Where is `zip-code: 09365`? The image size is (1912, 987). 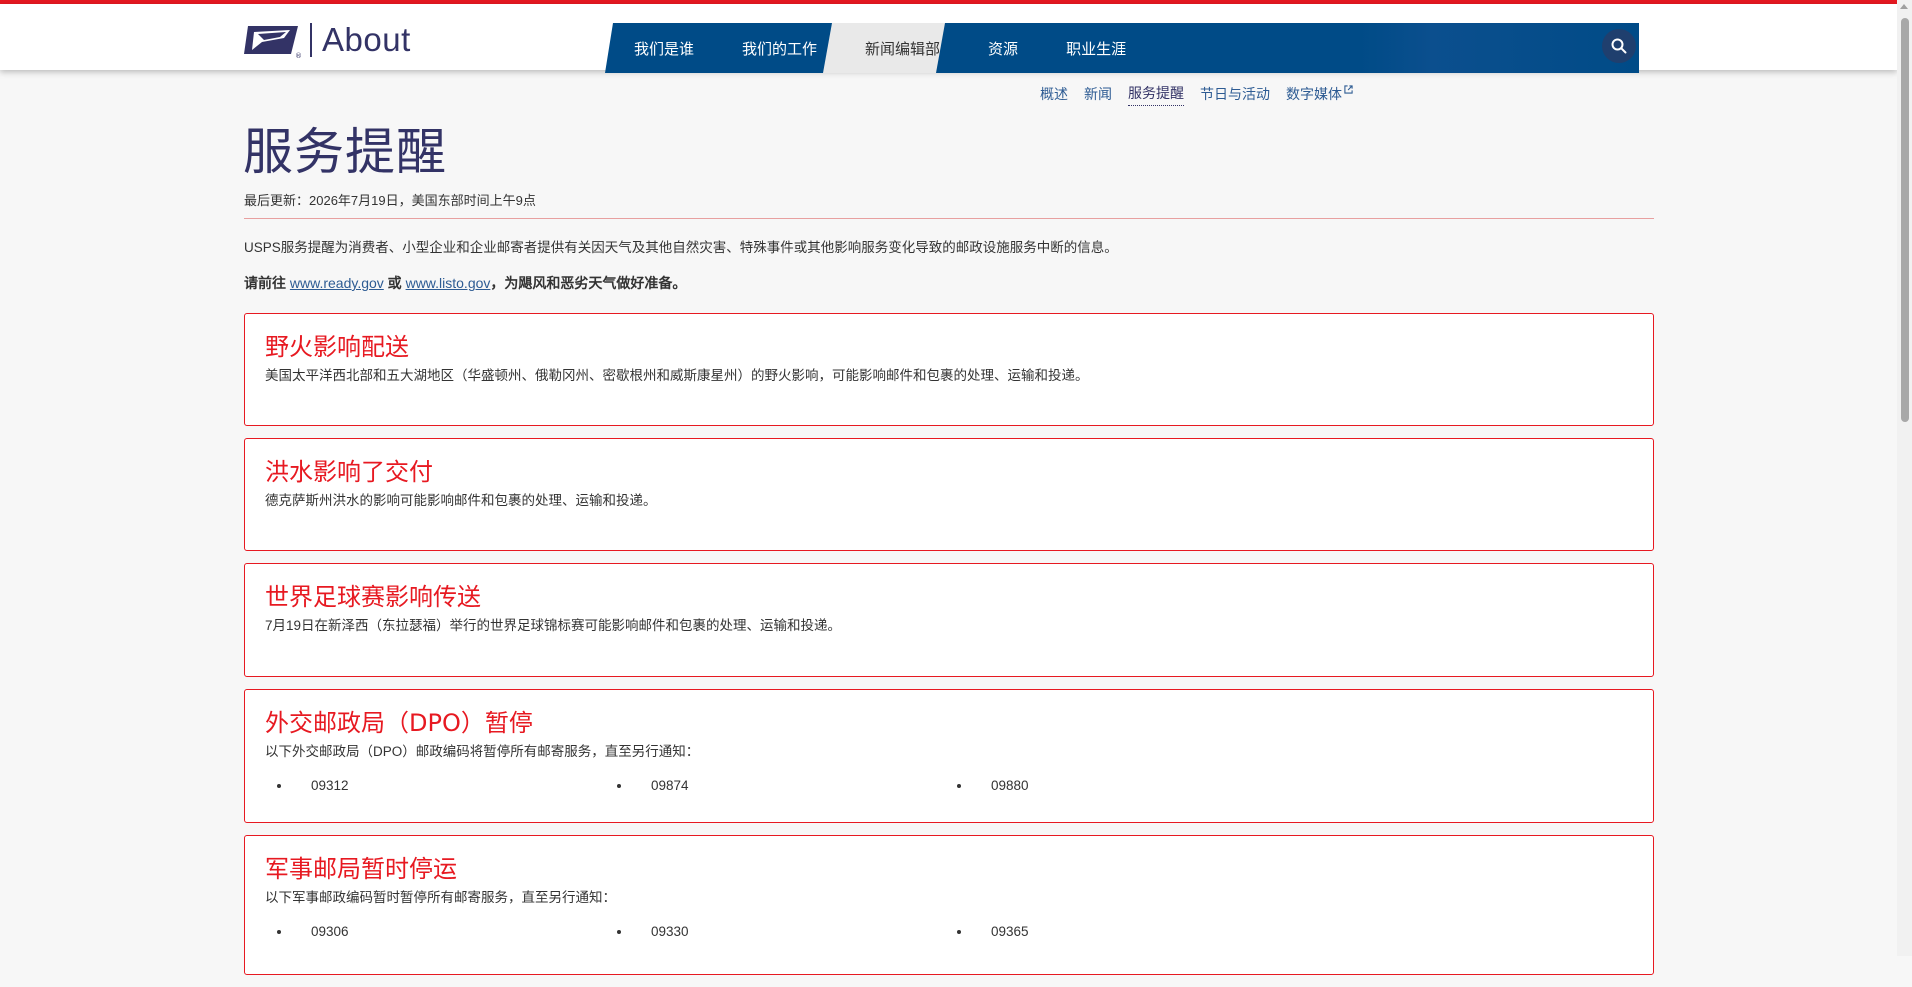 zip-code: 09365 is located at coordinates (1010, 931).